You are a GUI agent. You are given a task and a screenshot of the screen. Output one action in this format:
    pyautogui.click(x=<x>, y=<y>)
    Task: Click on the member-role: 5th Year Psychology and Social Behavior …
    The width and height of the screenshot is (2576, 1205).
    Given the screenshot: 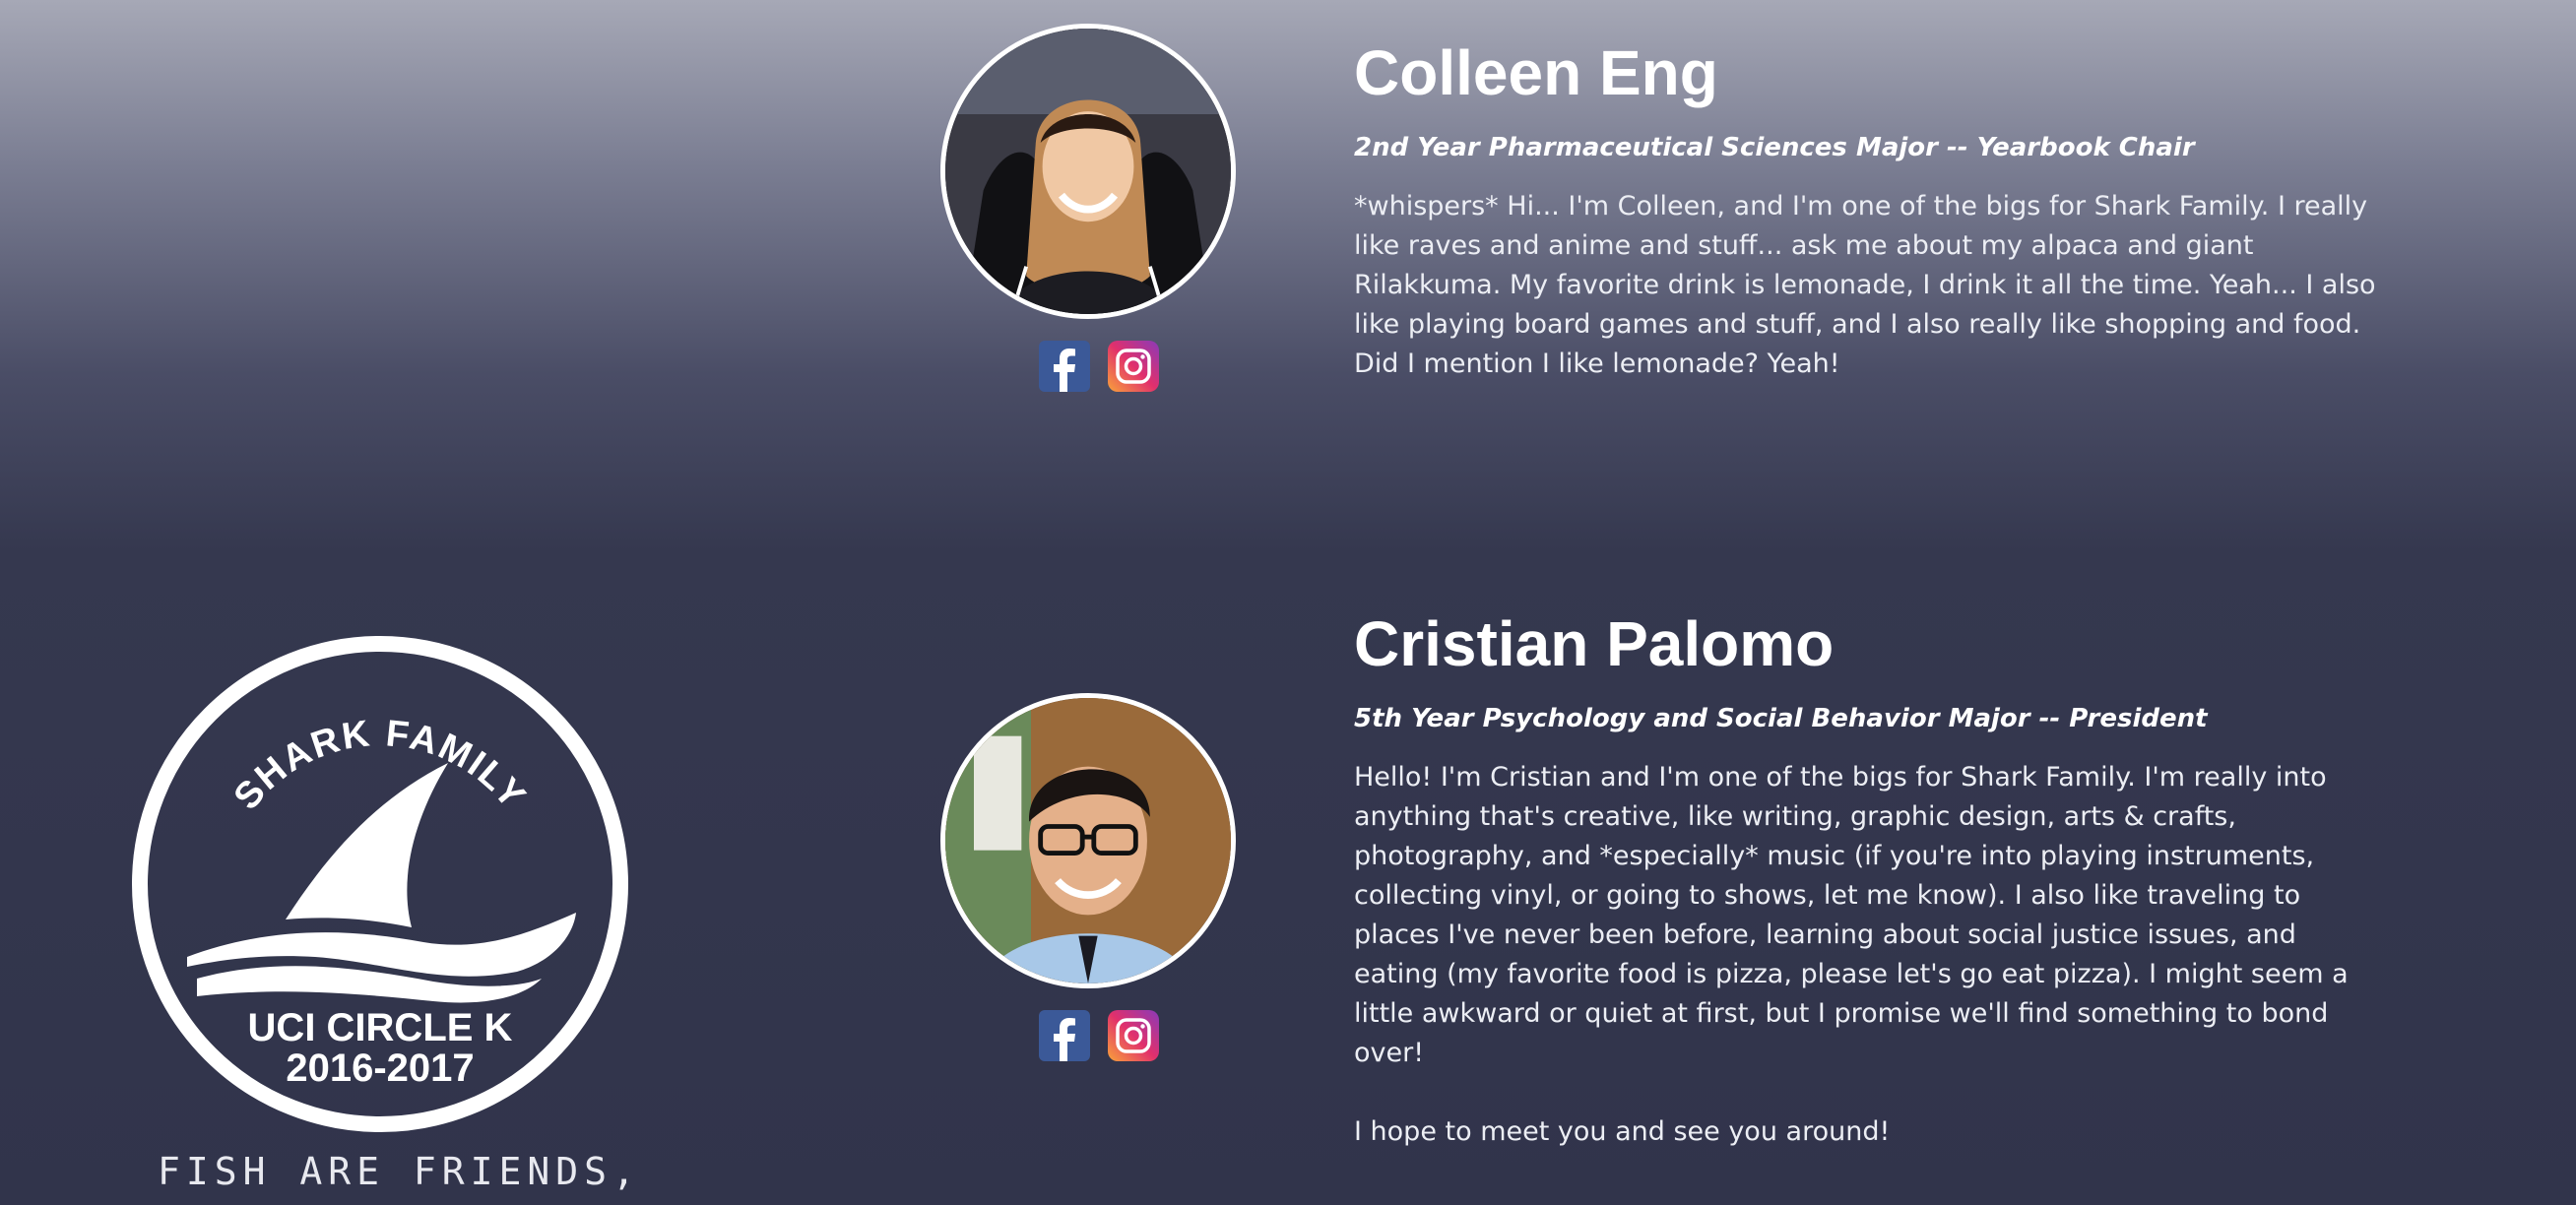 What is the action you would take?
    pyautogui.click(x=1781, y=718)
    